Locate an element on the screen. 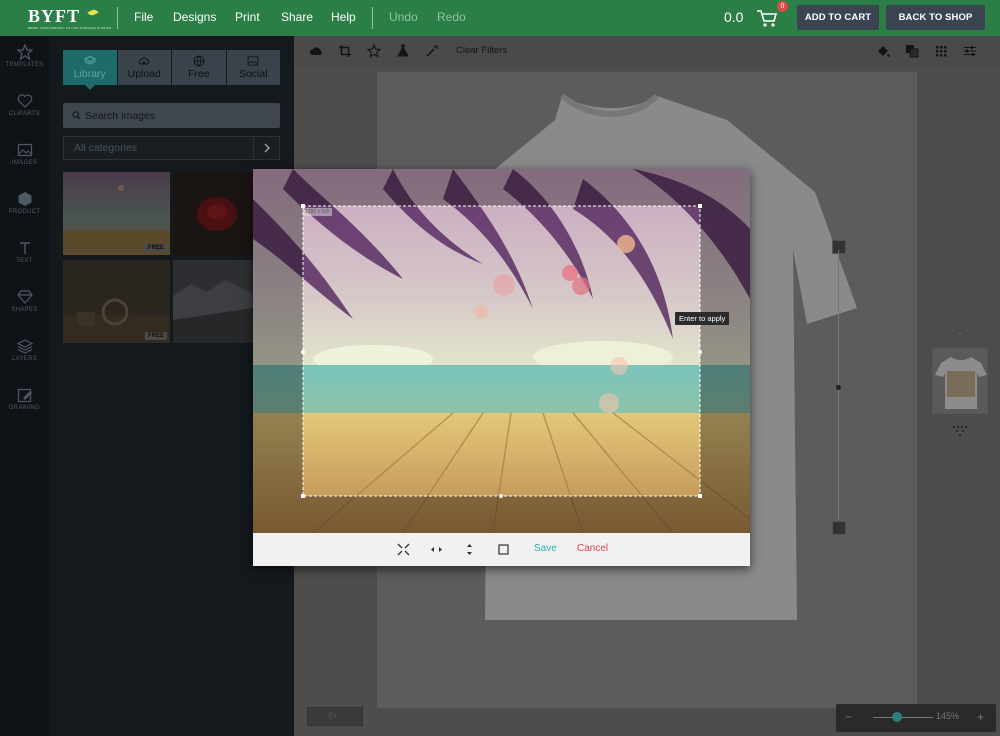  back-to-shop-button: BACK TO SHOP is located at coordinates (935, 17).